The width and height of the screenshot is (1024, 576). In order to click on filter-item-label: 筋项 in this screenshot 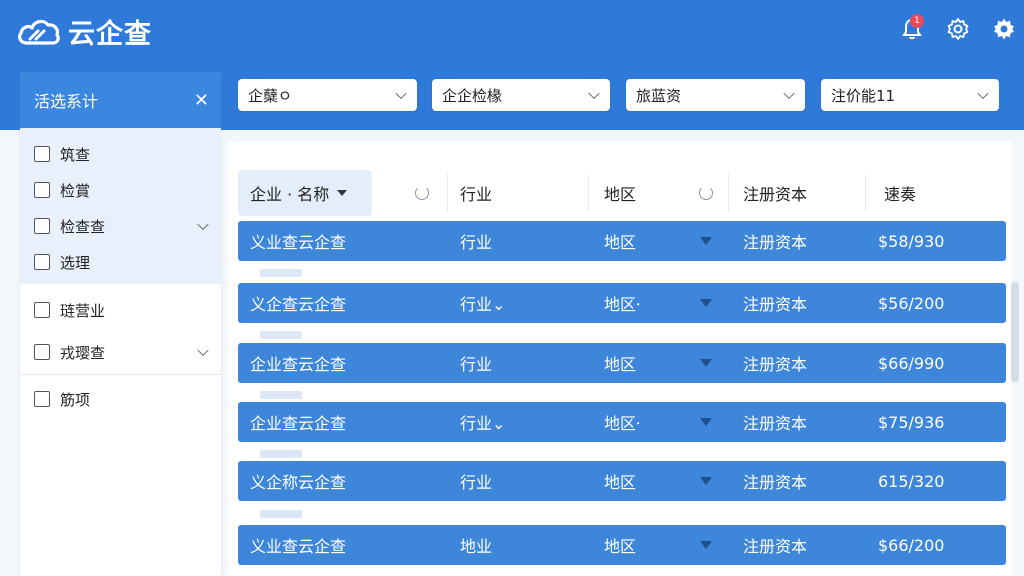, I will do `click(75, 399)`.